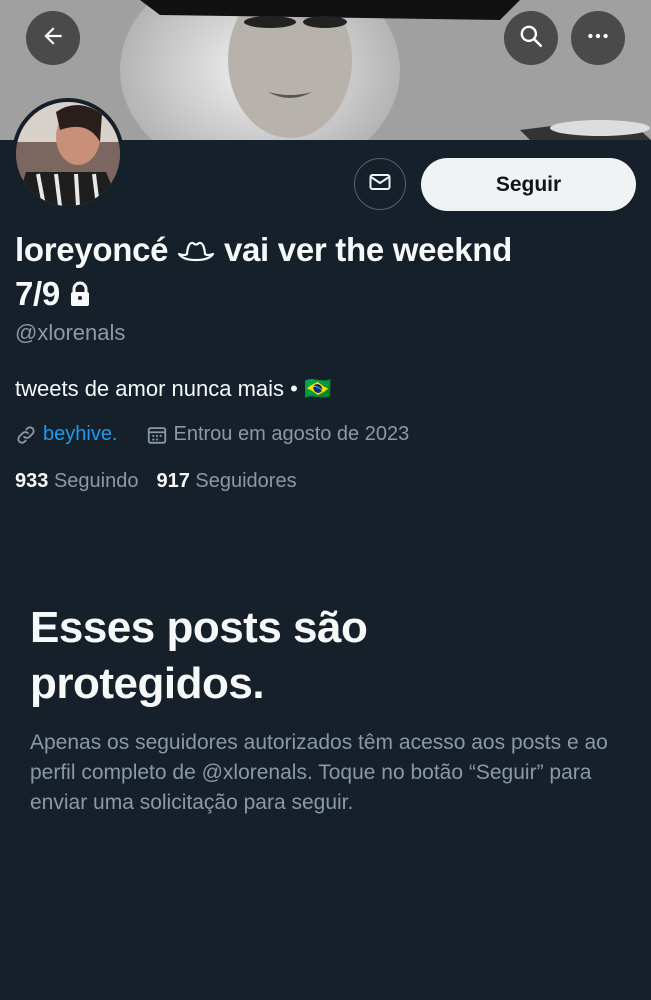 This screenshot has width=651, height=1000. Describe the element at coordinates (70, 332) in the screenshot. I see `profile-handle: @xlorenals` at that location.